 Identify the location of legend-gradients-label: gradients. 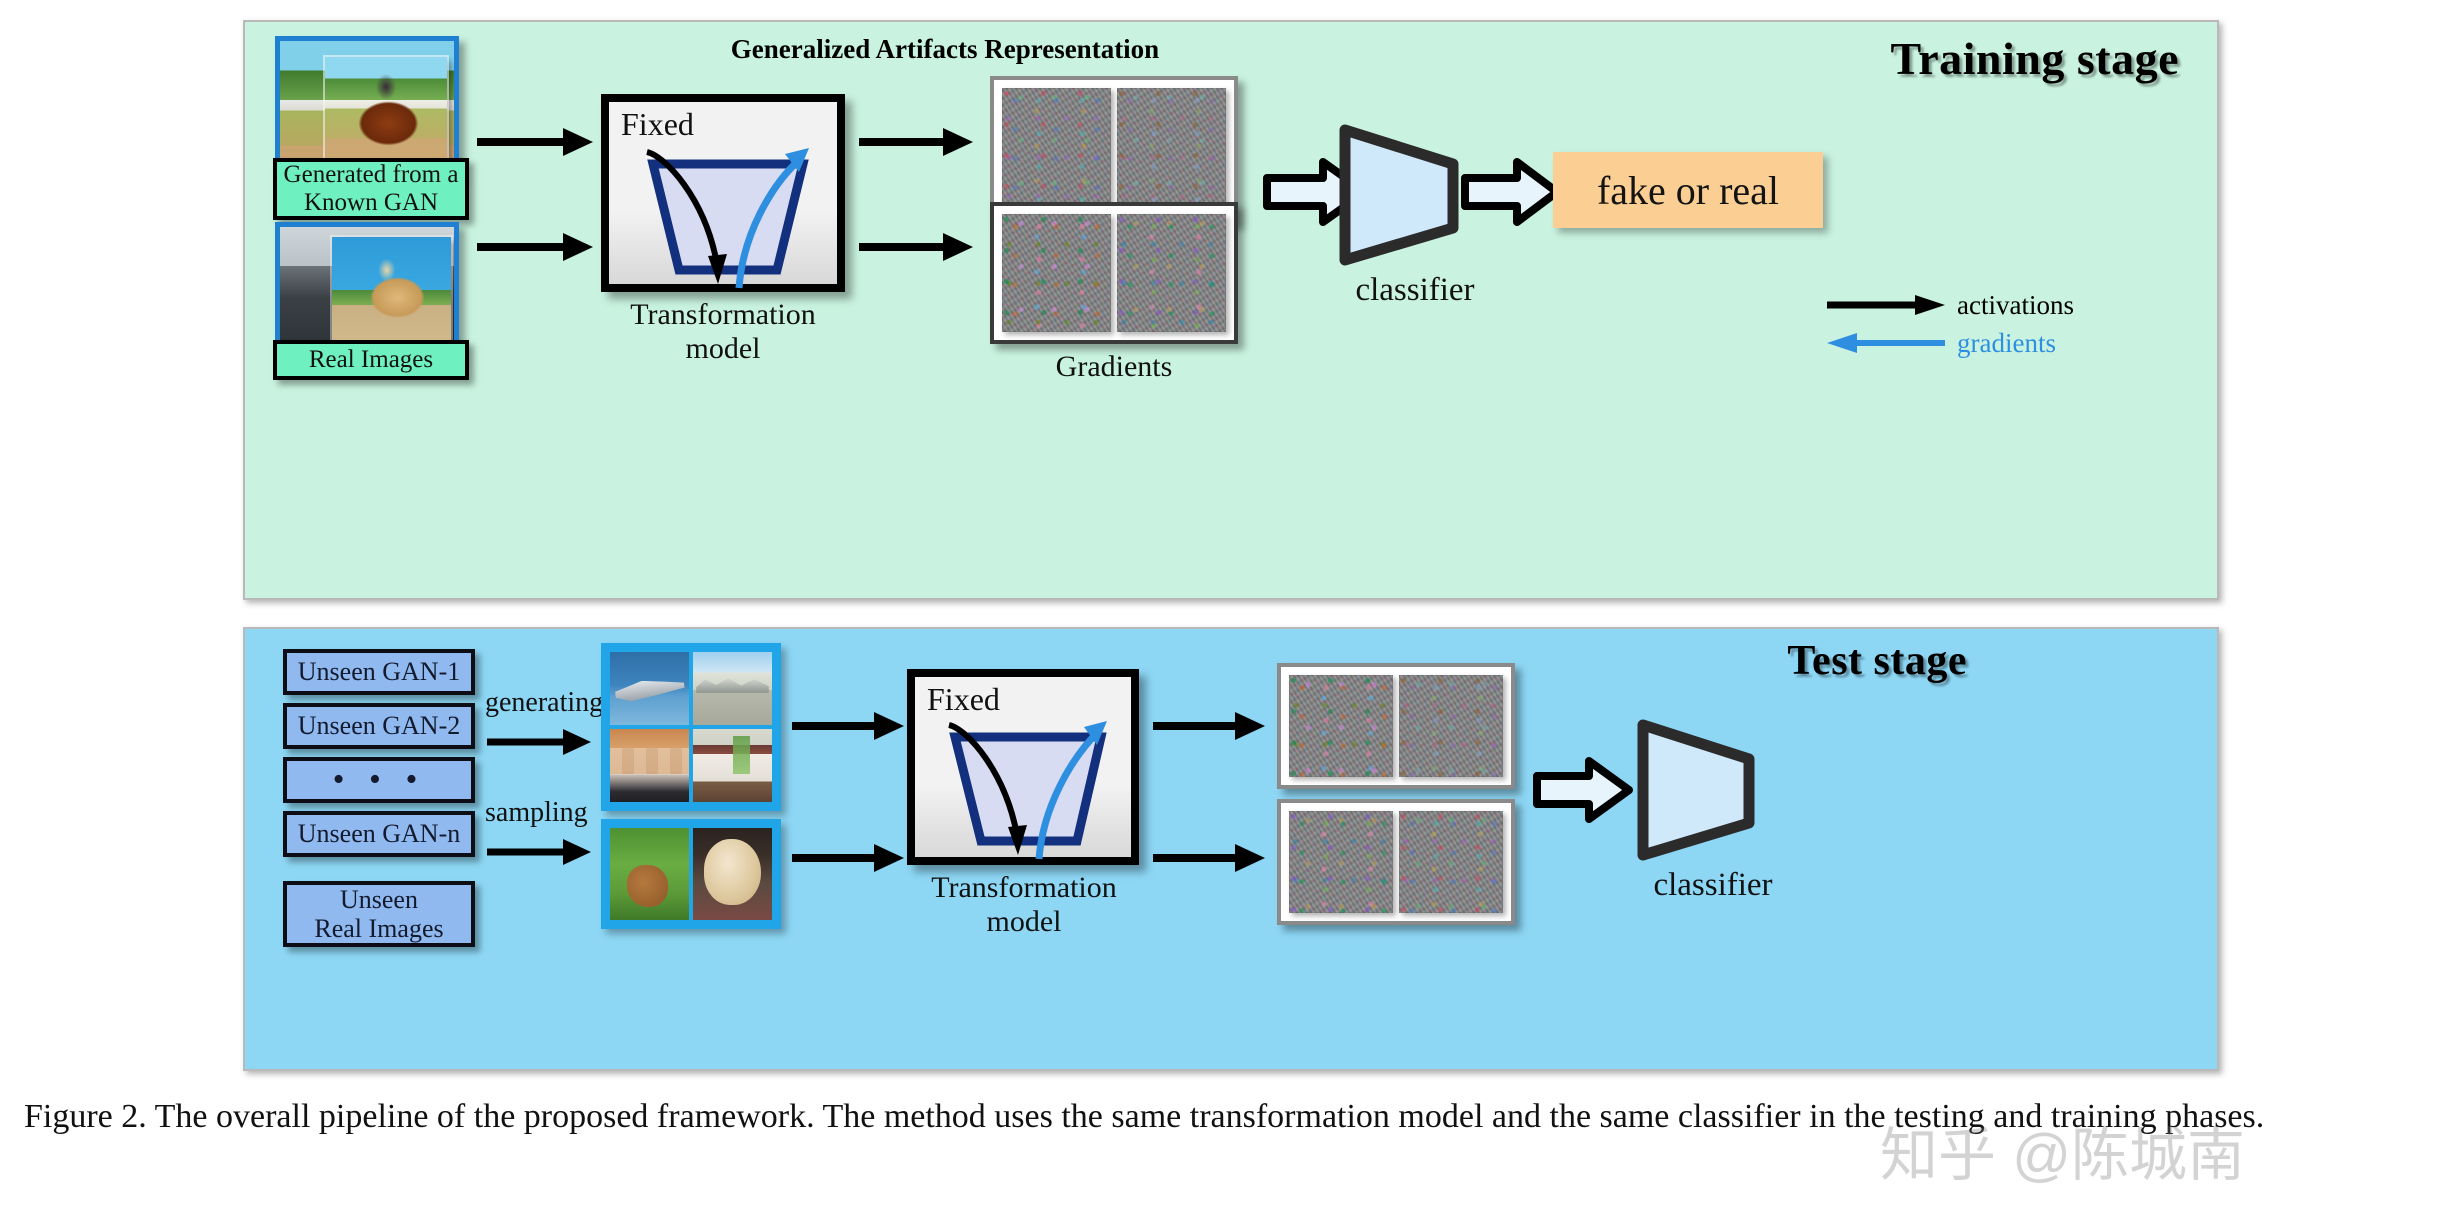
(2006, 342).